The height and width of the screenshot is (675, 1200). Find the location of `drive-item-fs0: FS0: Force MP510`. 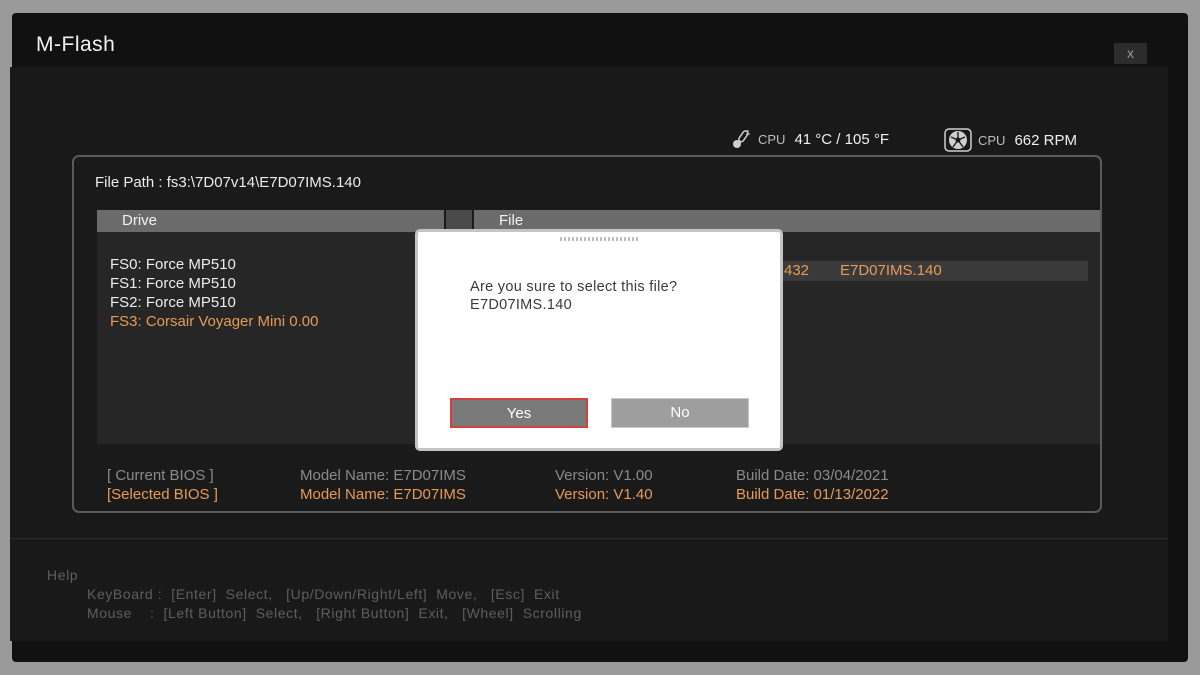

drive-item-fs0: FS0: Force MP510 is located at coordinates (173, 264).